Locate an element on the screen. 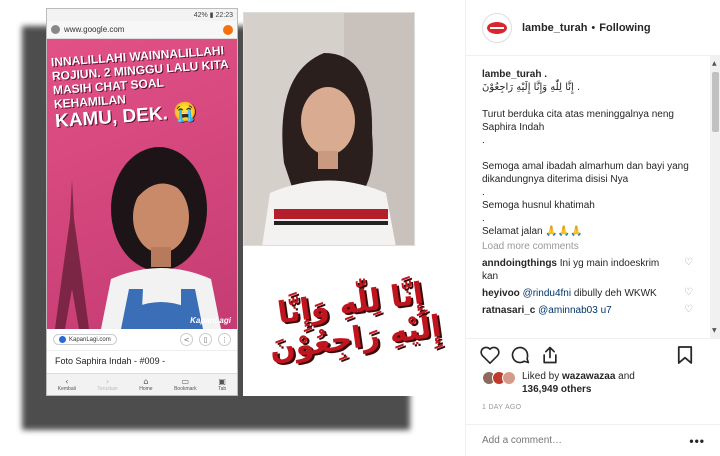 The width and height of the screenshot is (720, 456). nav-home: ⌂ Home is located at coordinates (145, 384).